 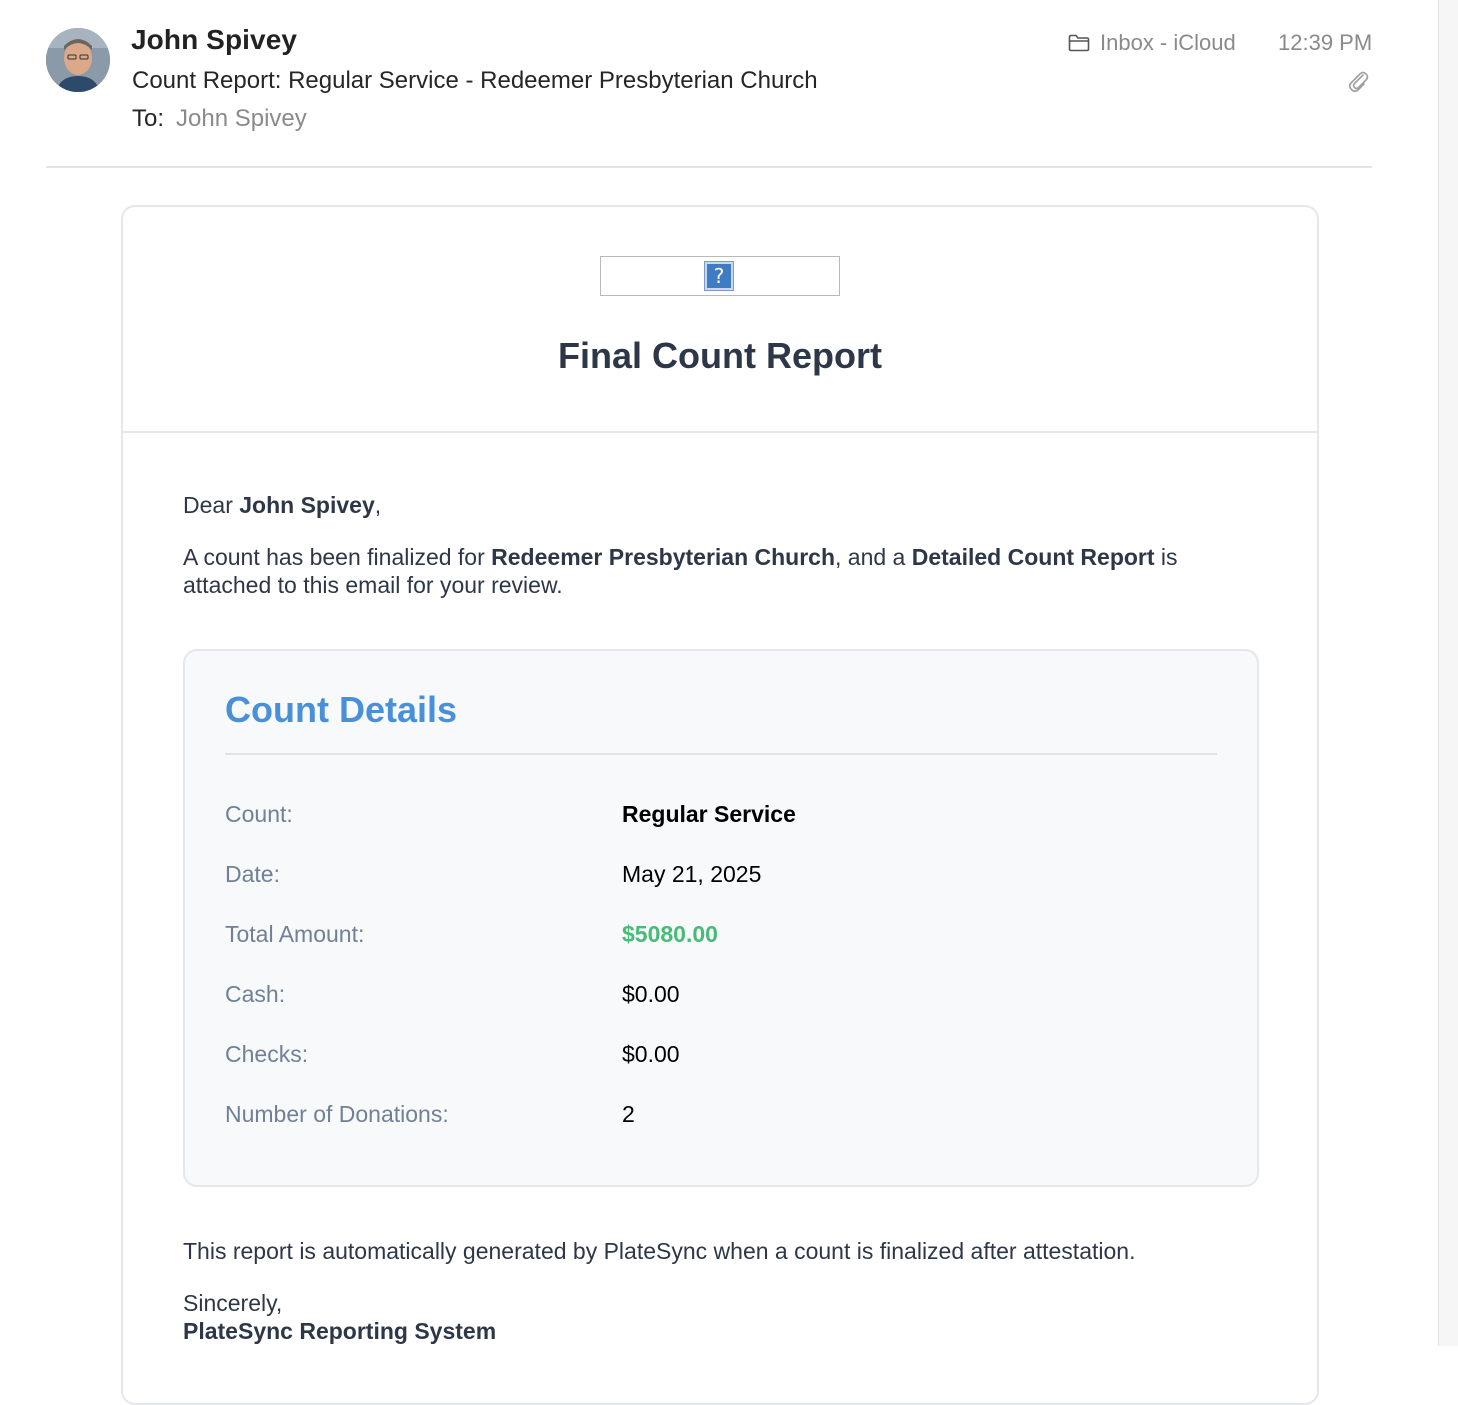 What do you see at coordinates (721, 1116) in the screenshot?
I see `detail-row-donations: Number of Donations: 2` at bounding box center [721, 1116].